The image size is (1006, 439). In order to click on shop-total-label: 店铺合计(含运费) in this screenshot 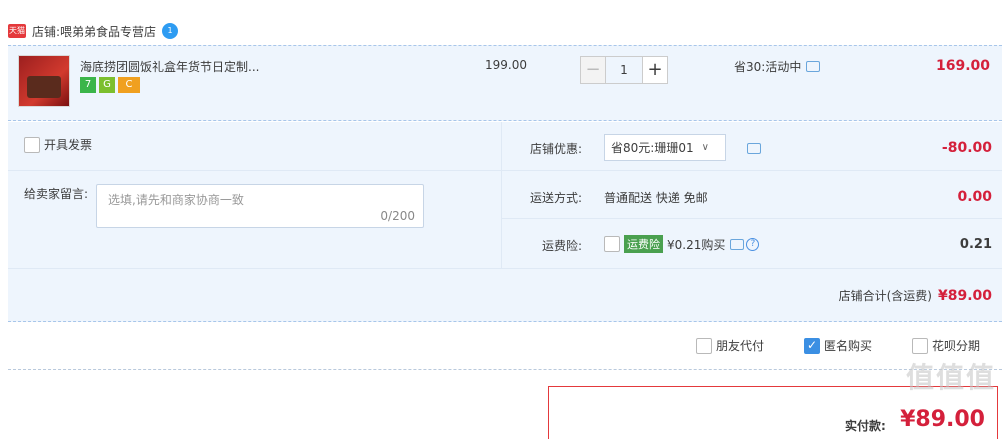, I will do `click(885, 296)`.